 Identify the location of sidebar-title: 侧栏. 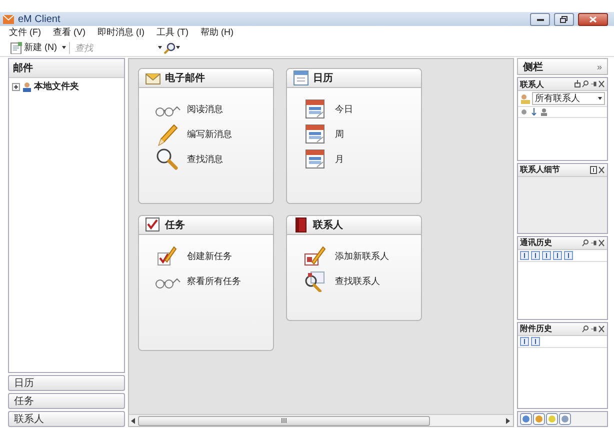
(533, 67).